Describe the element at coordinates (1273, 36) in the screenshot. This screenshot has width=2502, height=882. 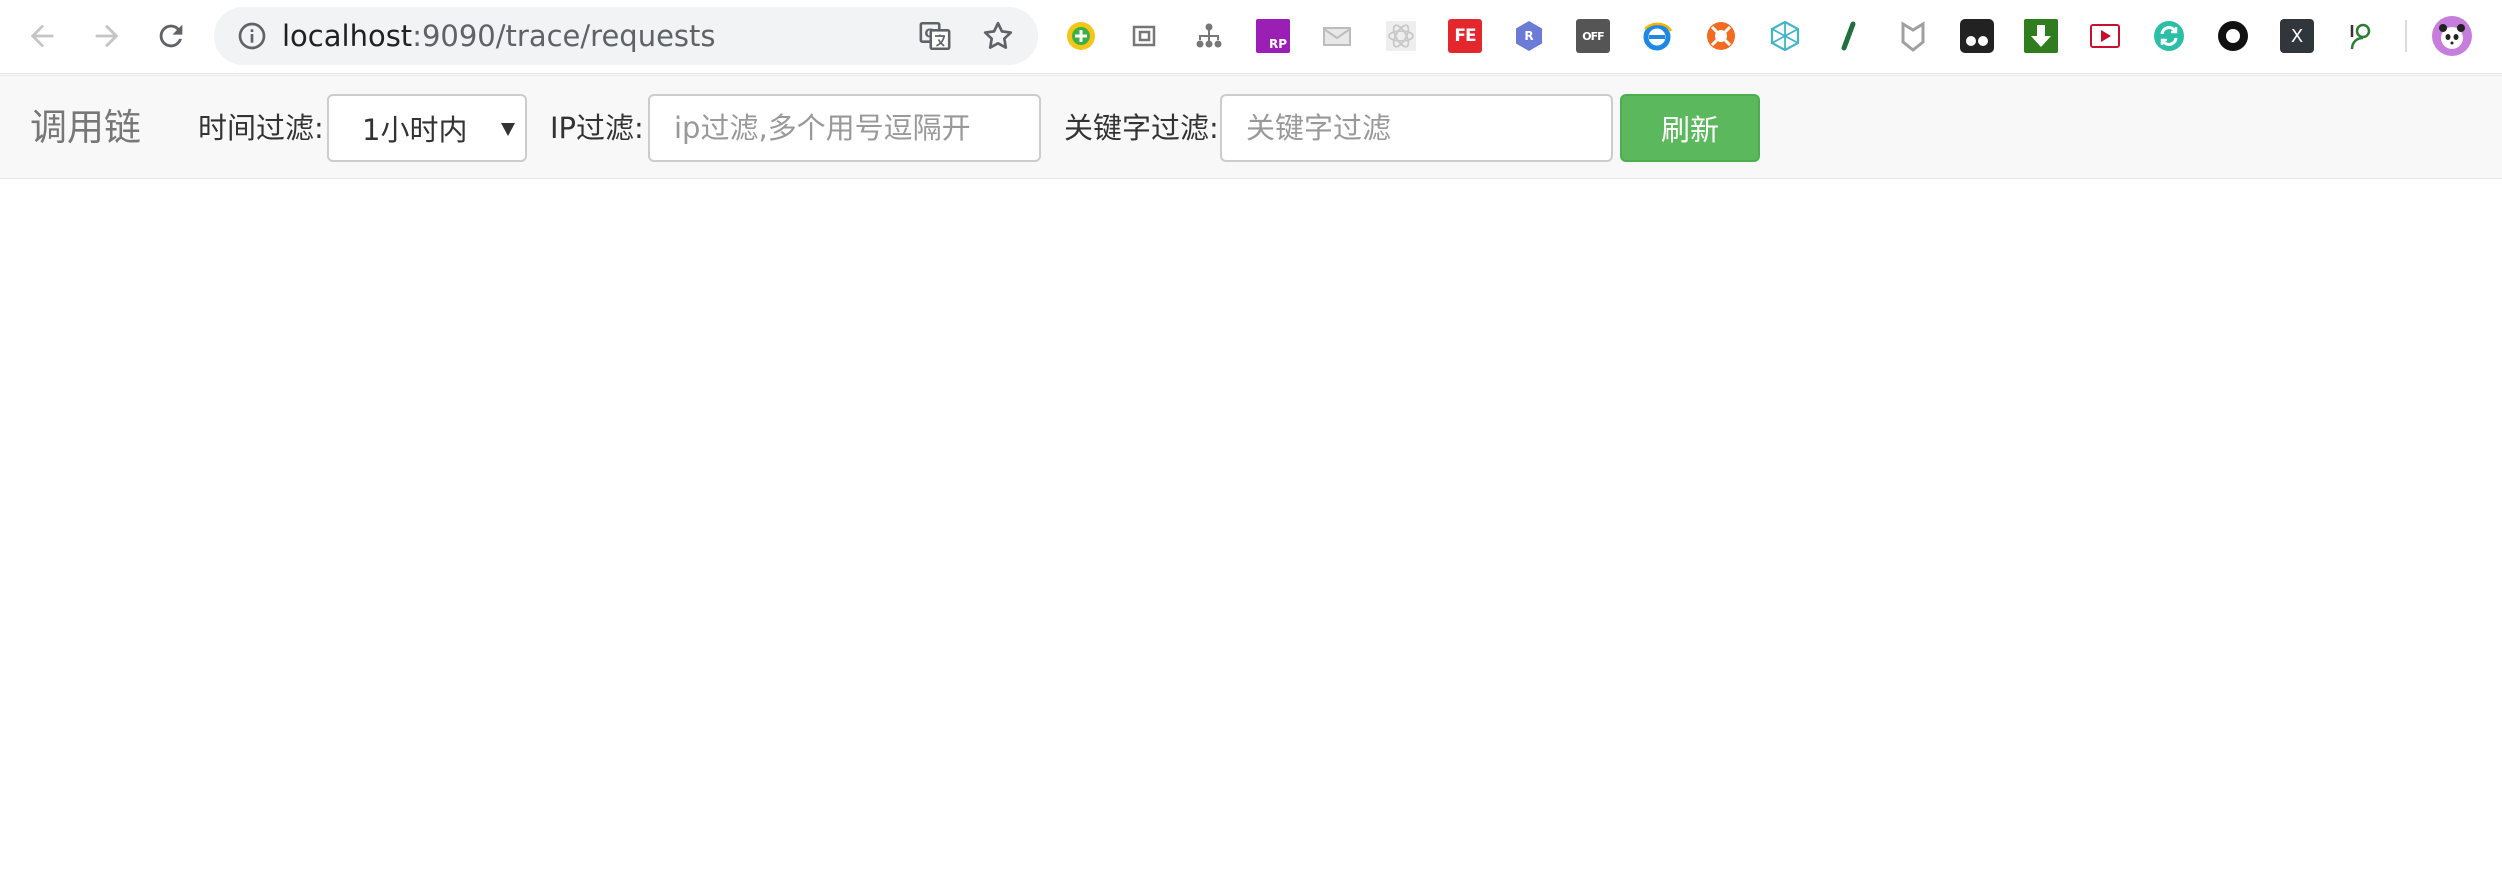
I see `axure-rp-icon: RP` at that location.